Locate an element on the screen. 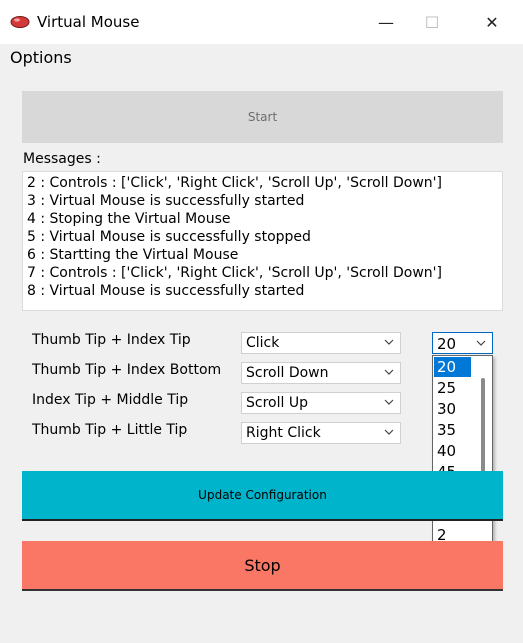 This screenshot has width=523, height=643. message-line: 4 : Stoping the Virtual Mouse is located at coordinates (129, 219).